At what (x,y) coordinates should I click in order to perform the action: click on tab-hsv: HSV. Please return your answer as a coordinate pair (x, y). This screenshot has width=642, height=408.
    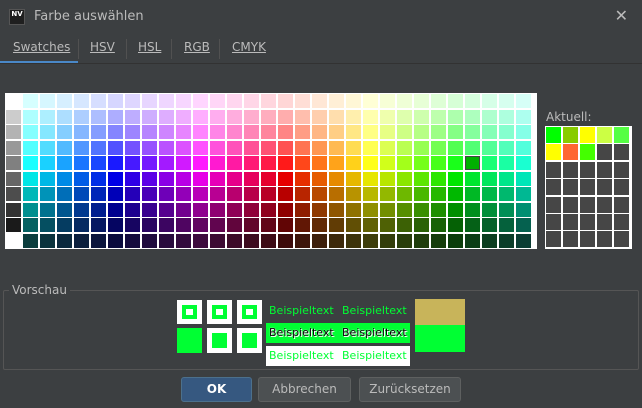
    Looking at the image, I should click on (102, 47).